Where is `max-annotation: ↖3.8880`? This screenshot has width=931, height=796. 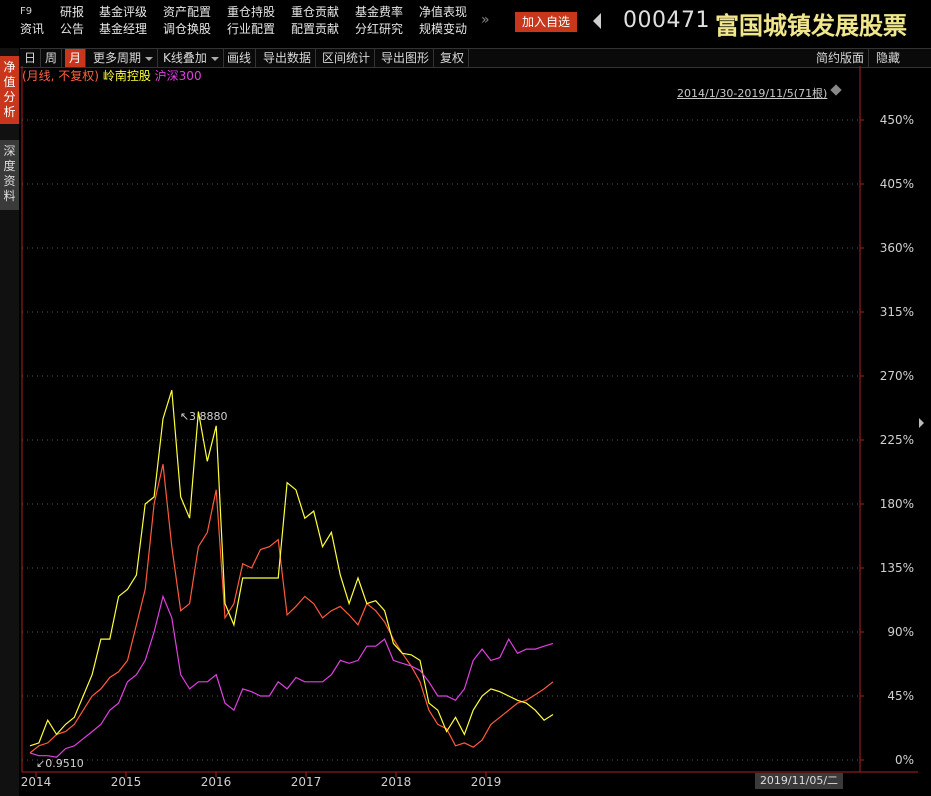 max-annotation: ↖3.8880 is located at coordinates (204, 416).